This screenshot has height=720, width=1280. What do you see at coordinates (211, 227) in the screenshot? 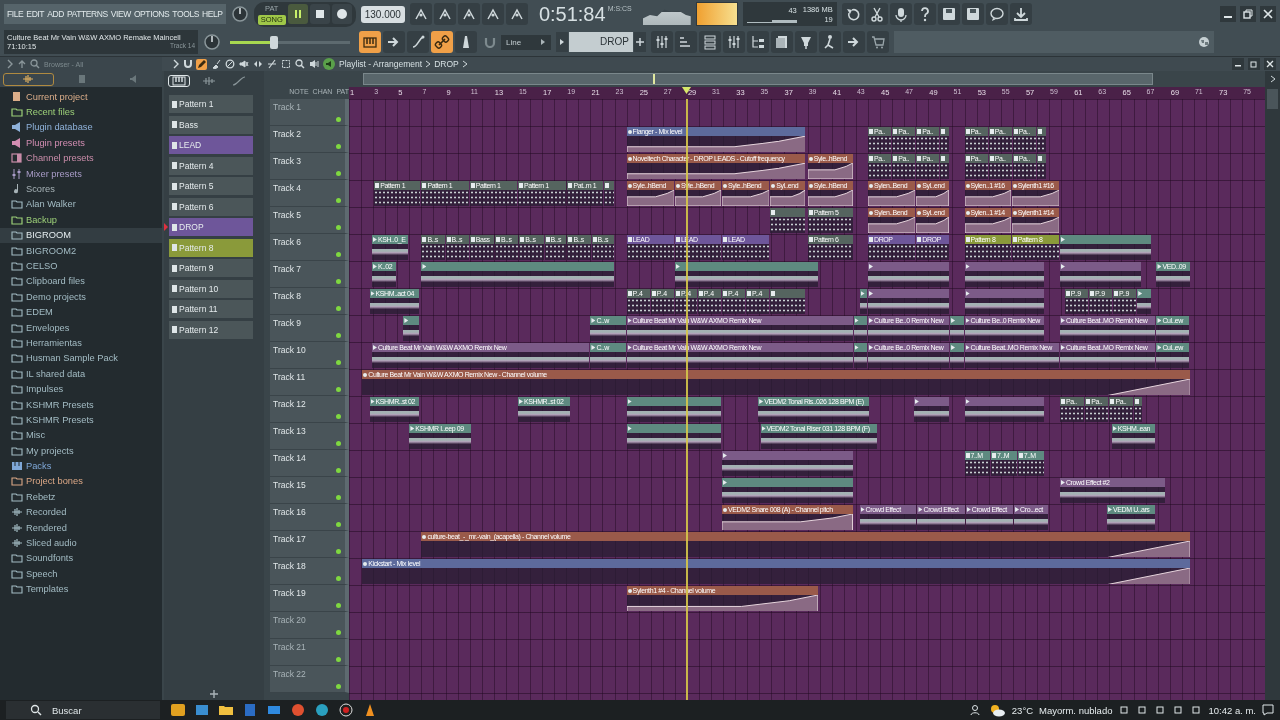
I see `pattern-item: DROP` at bounding box center [211, 227].